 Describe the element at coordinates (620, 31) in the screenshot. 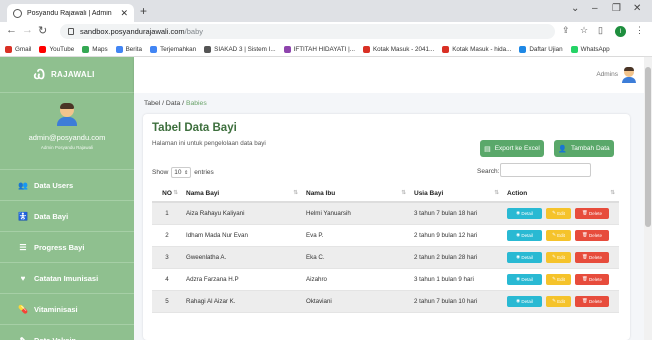

I see `profile-avatar-icon: I` at that location.